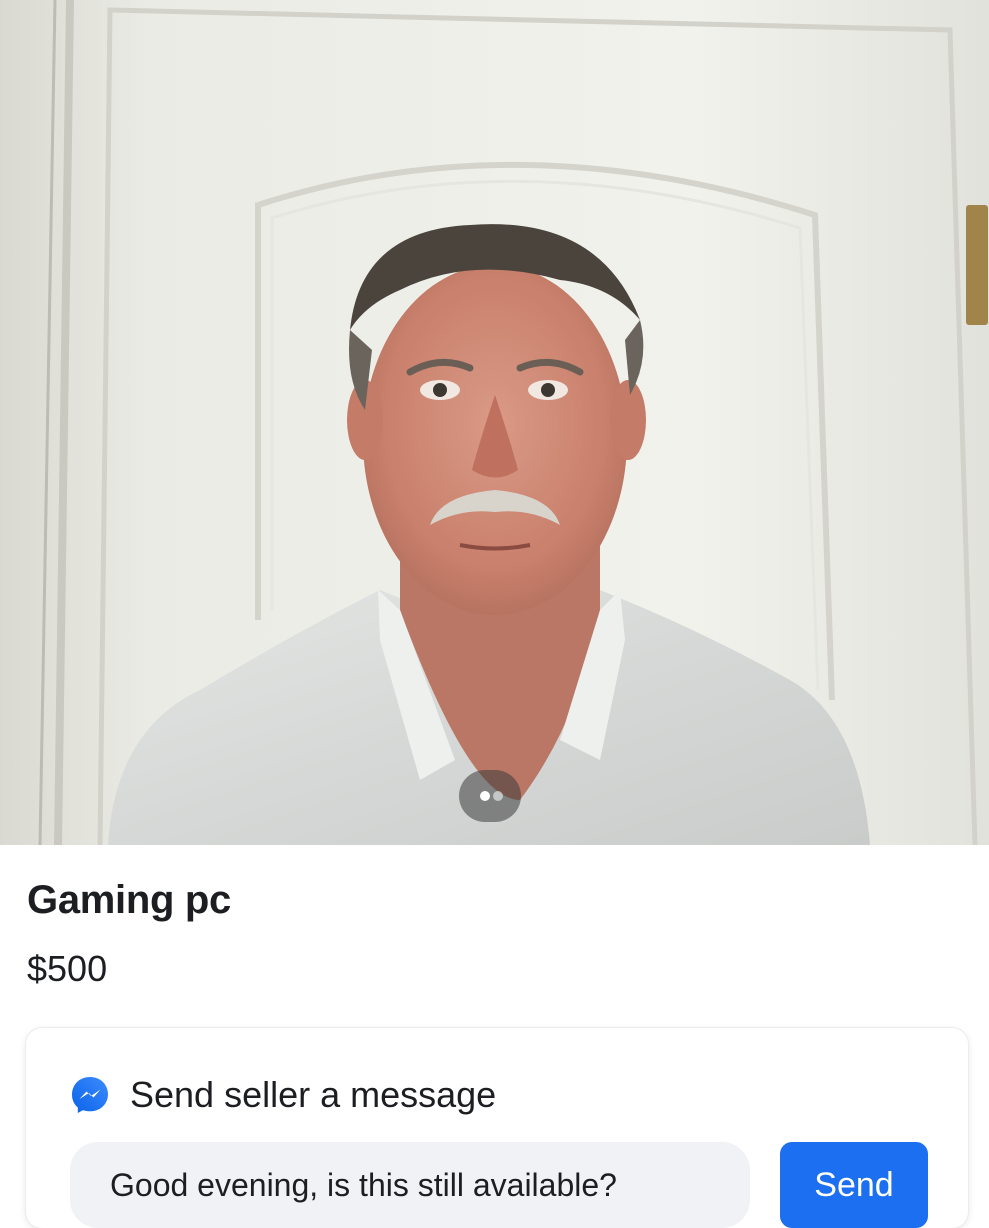  What do you see at coordinates (410, 1185) in the screenshot?
I see `message-input` at bounding box center [410, 1185].